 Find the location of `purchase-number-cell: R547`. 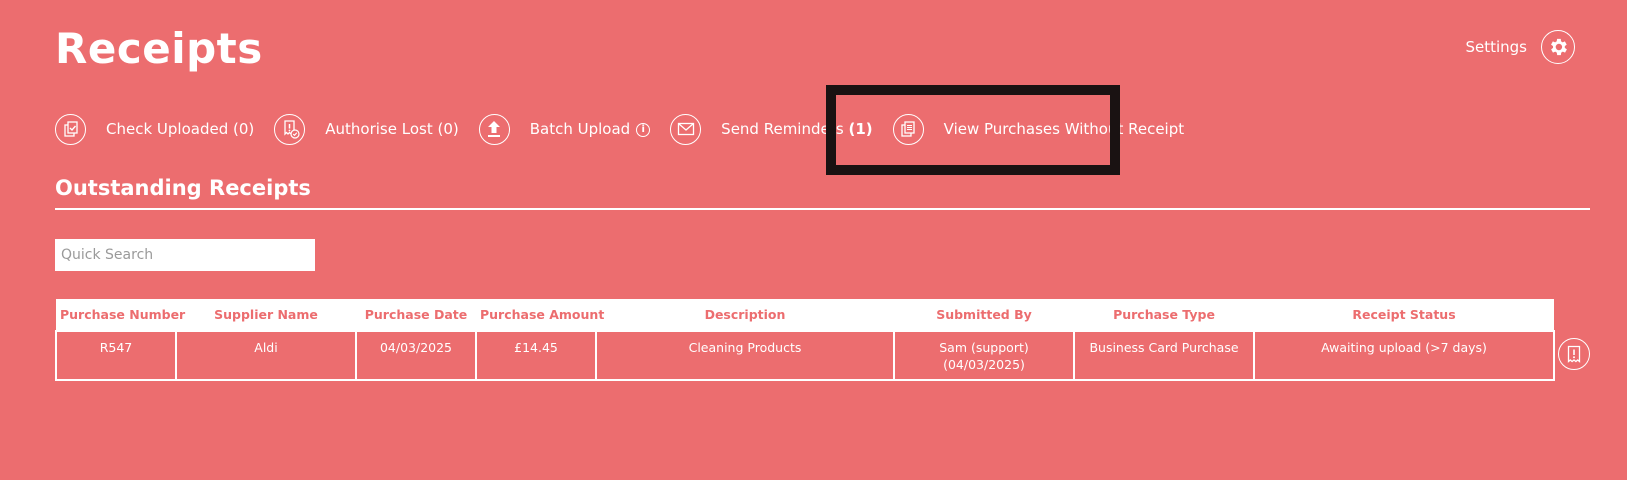

purchase-number-cell: R547 is located at coordinates (116, 355).